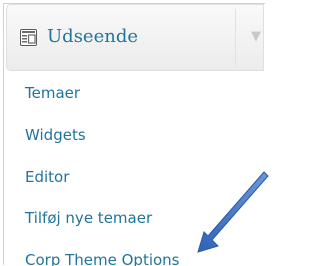 The width and height of the screenshot is (320, 266). Describe the element at coordinates (28, 37) in the screenshot. I see `appearance-icon` at that location.